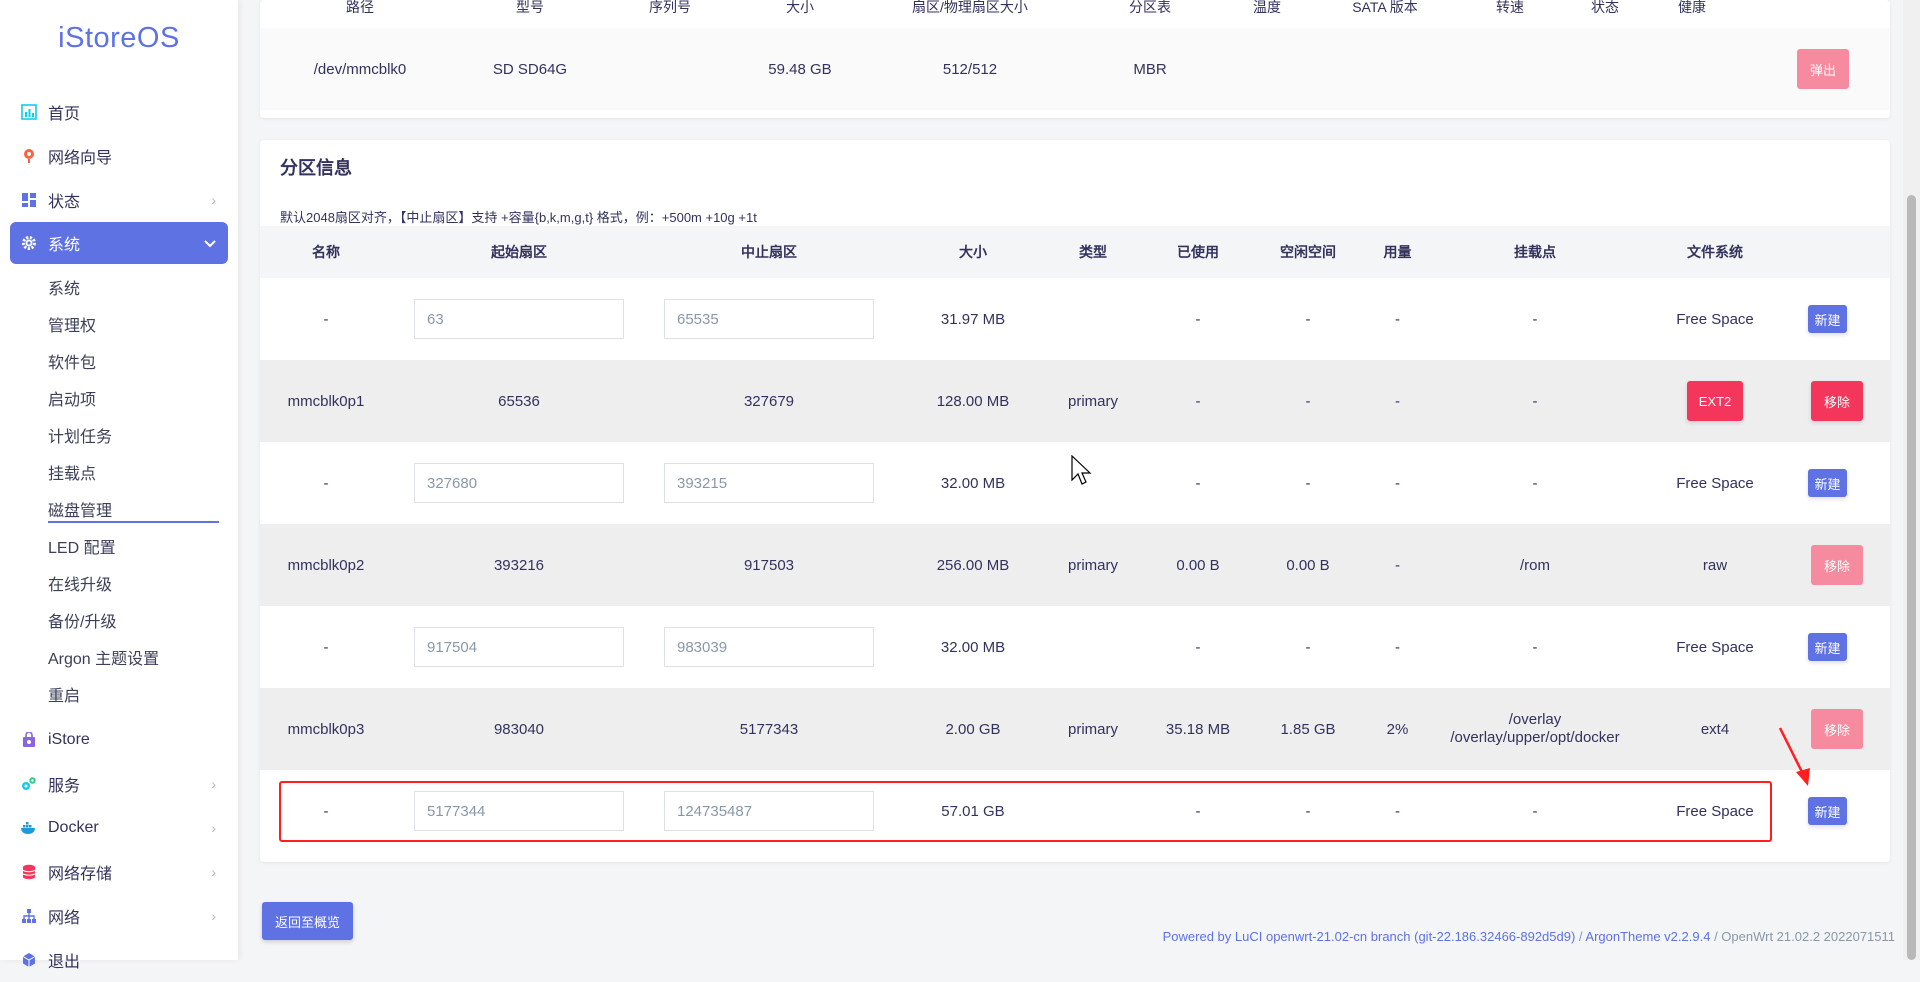  What do you see at coordinates (360, 7) in the screenshot?
I see `col-header-path: 路径` at bounding box center [360, 7].